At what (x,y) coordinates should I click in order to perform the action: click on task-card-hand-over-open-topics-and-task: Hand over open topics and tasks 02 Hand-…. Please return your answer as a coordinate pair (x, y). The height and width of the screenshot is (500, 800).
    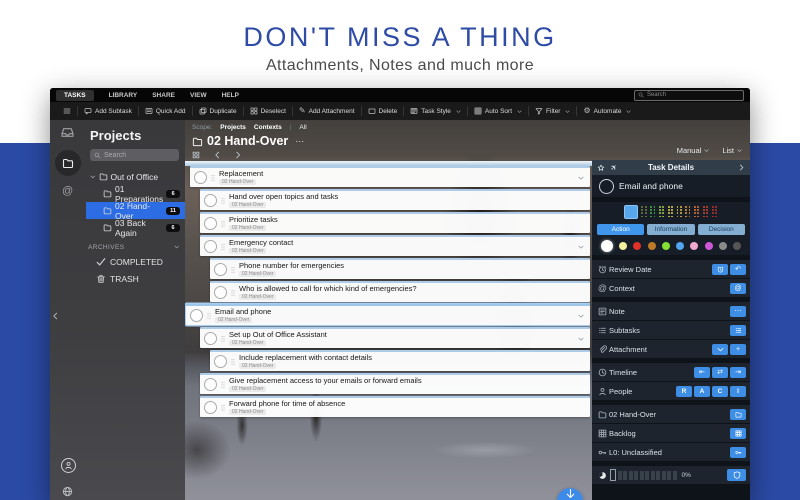
    Looking at the image, I should click on (395, 199).